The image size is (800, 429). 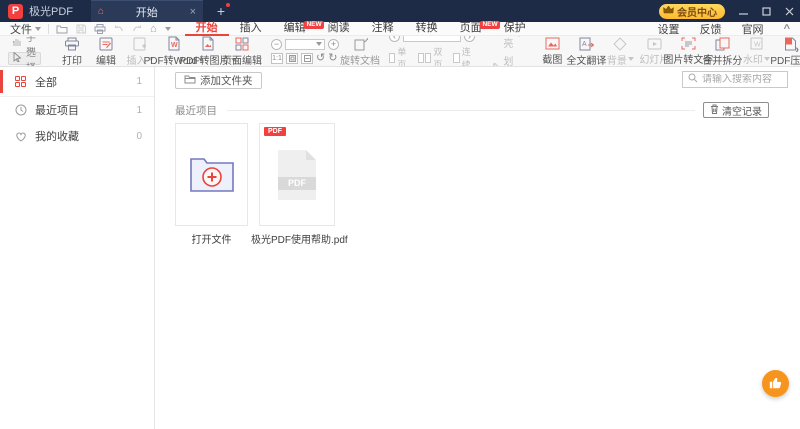 What do you see at coordinates (339, 29) in the screenshot?
I see `tab-read: 阅读` at bounding box center [339, 29].